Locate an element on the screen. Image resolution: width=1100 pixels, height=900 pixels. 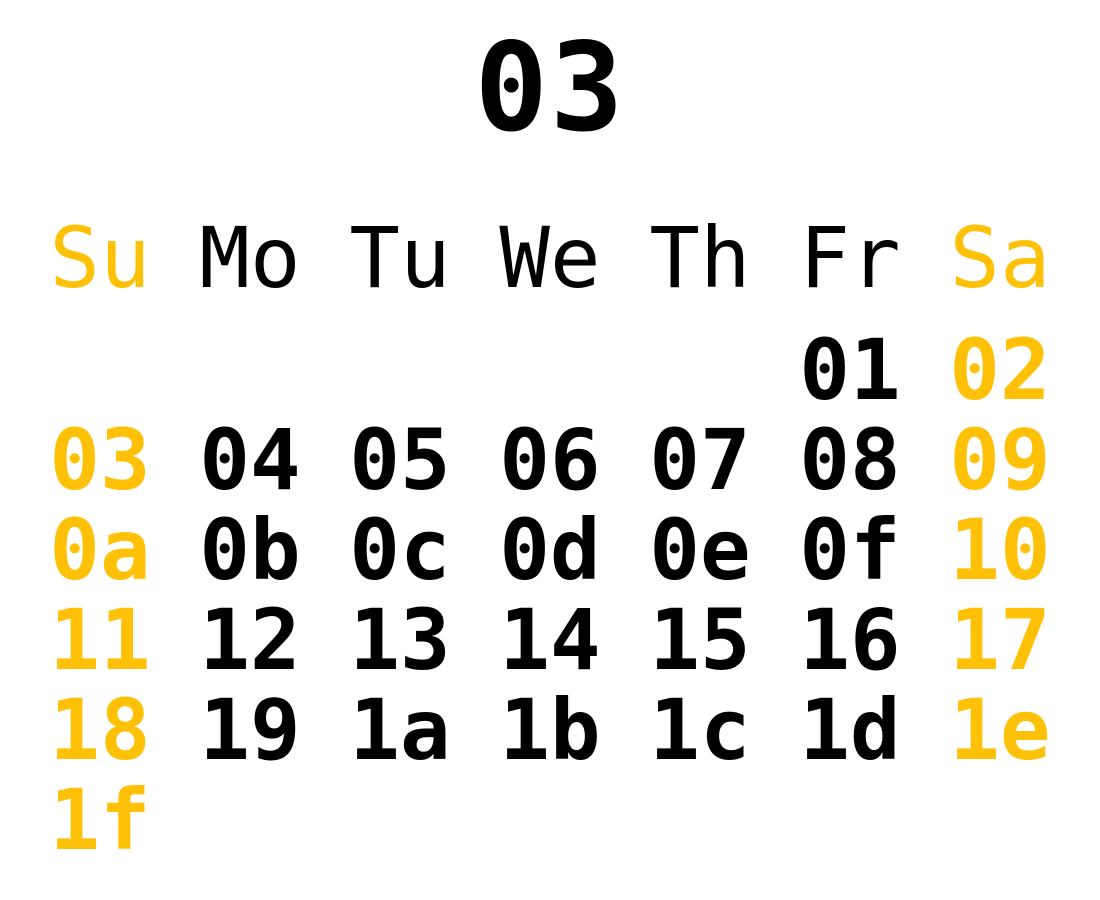
day-cell: 06 is located at coordinates (550, 460).